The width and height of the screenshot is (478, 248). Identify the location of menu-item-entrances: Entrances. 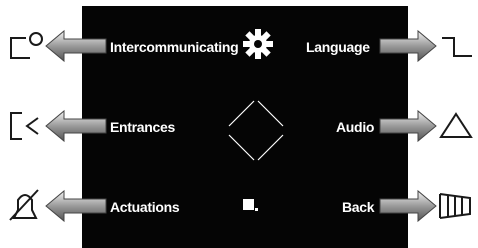
(110, 126).